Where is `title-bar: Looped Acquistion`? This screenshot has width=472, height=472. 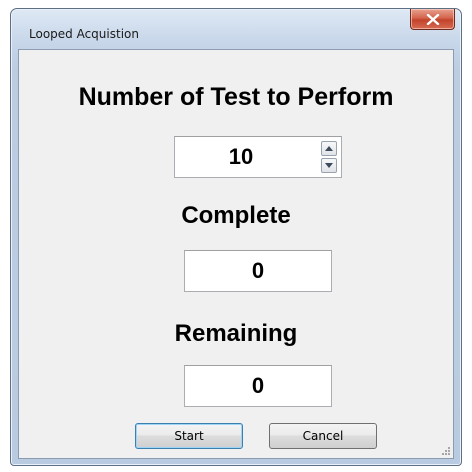 title-bar: Looped Acquistion is located at coordinates (236, 29).